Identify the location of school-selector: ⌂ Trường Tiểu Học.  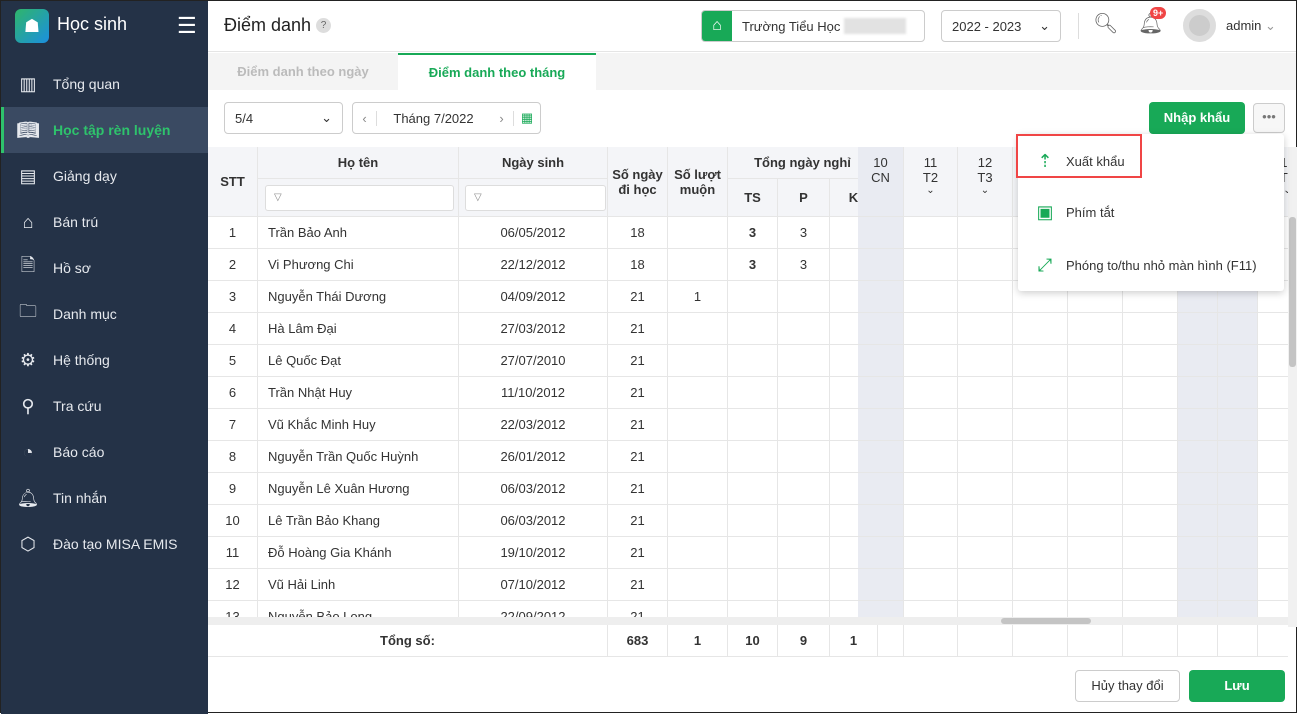
(813, 26).